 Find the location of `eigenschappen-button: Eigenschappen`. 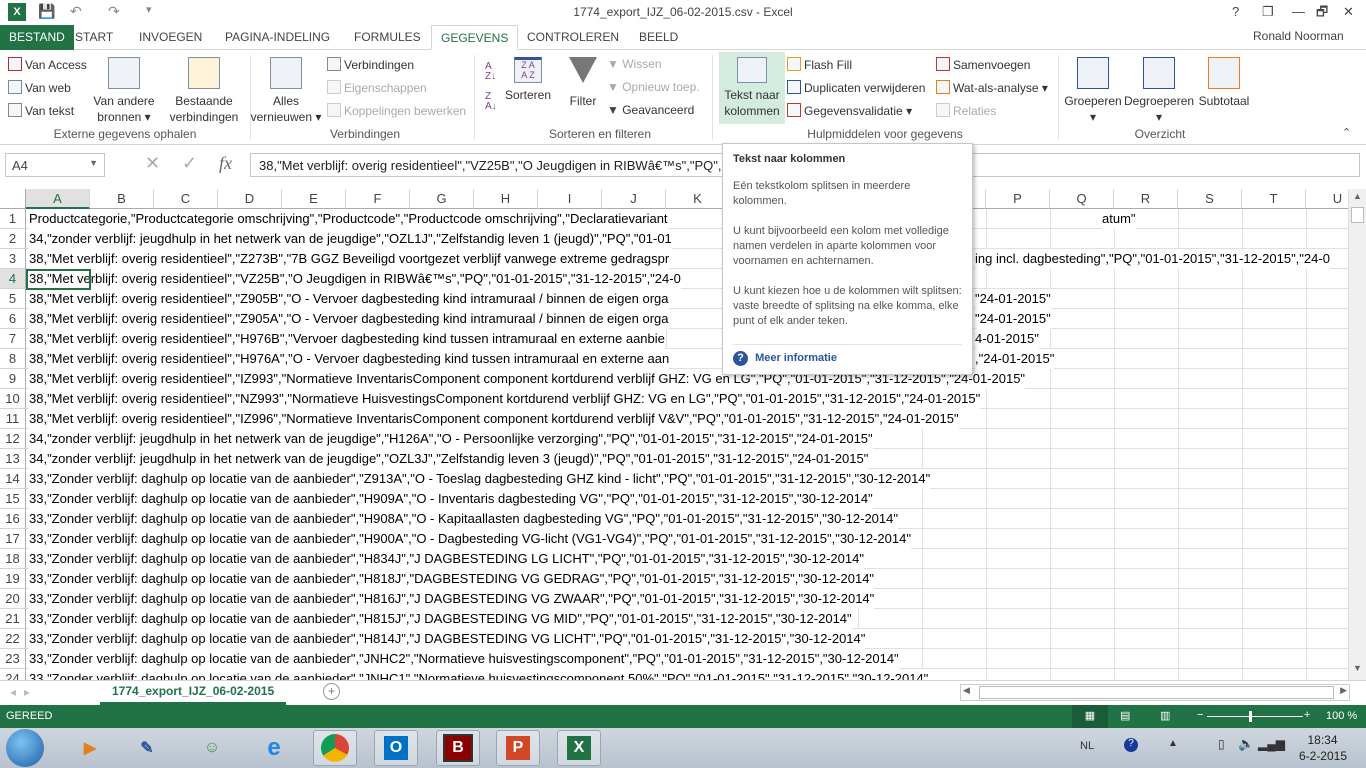

eigenschappen-button: Eigenschappen is located at coordinates (377, 87).